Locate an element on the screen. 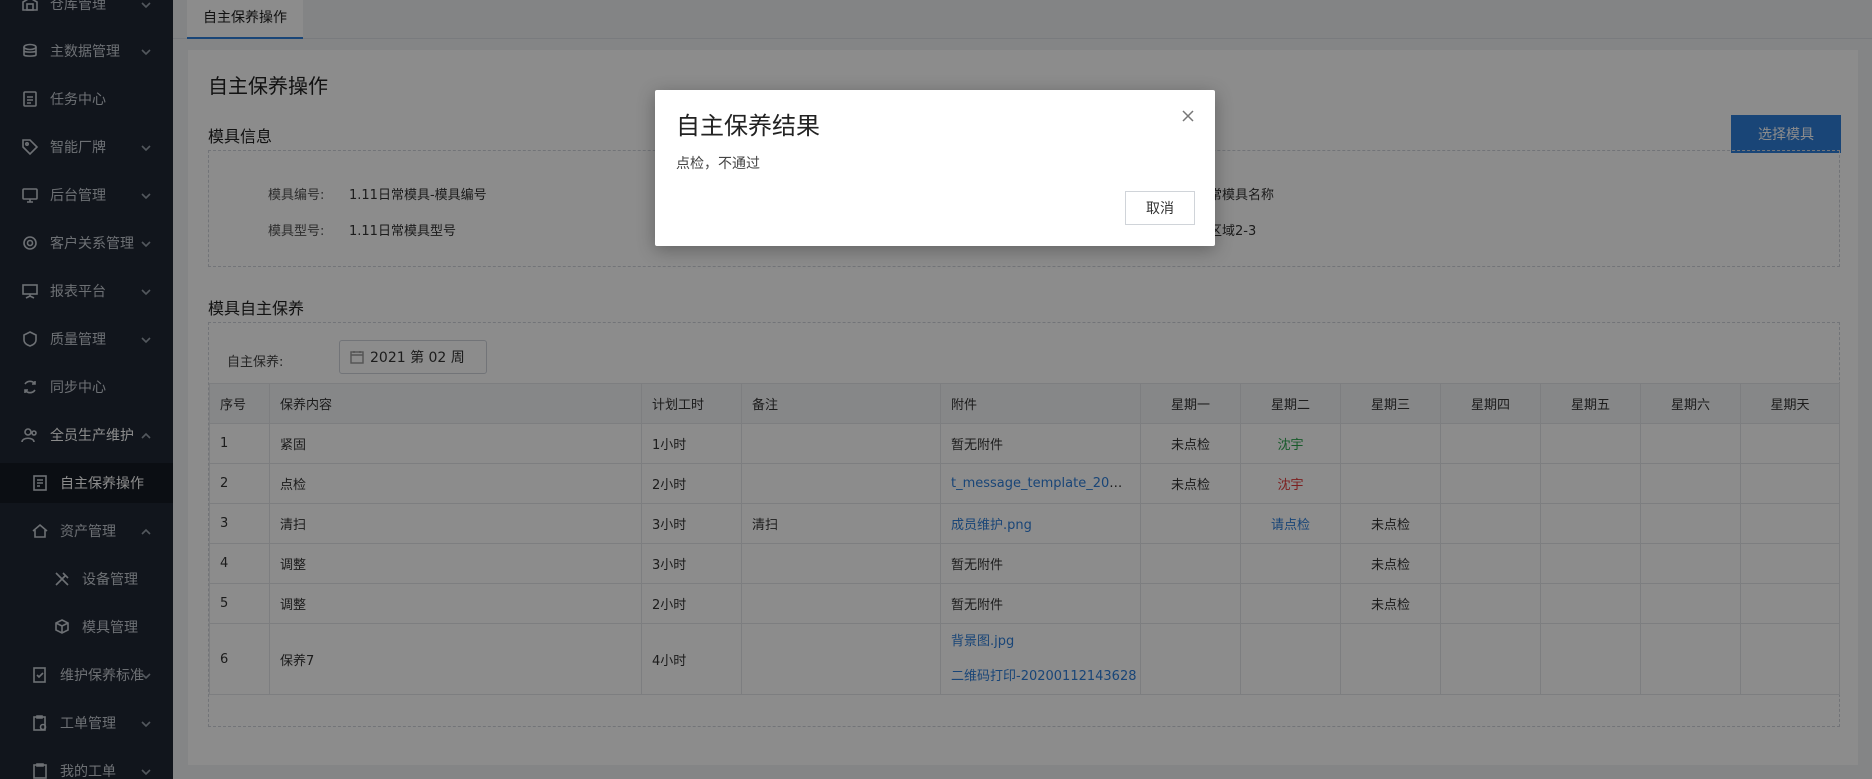 The height and width of the screenshot is (779, 1872). dialog-message: 点检，不通过 is located at coordinates (718, 164).